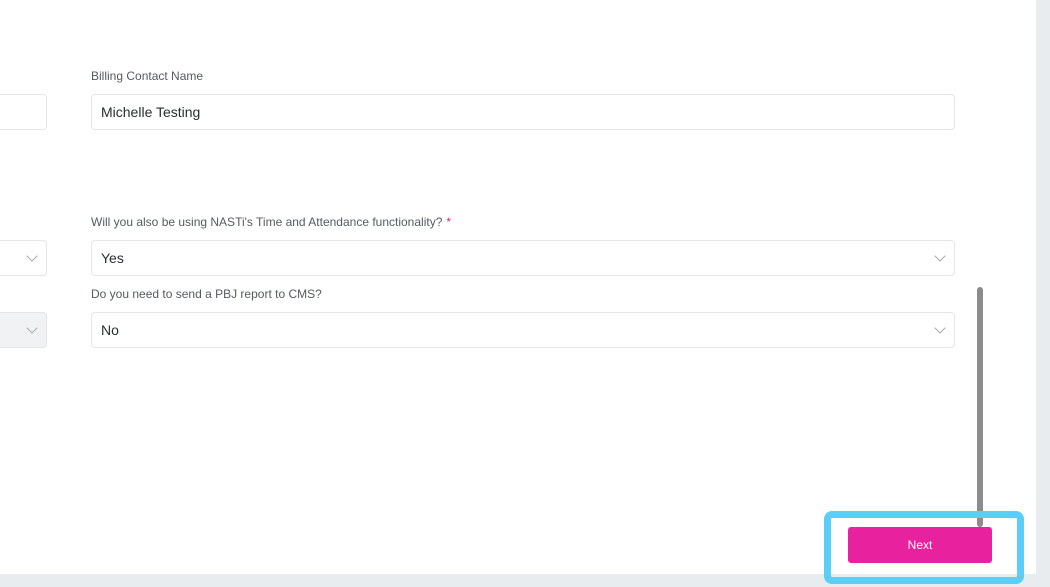 The height and width of the screenshot is (587, 1050). What do you see at coordinates (147, 76) in the screenshot?
I see `billing-contact-label: Billing Contact Name` at bounding box center [147, 76].